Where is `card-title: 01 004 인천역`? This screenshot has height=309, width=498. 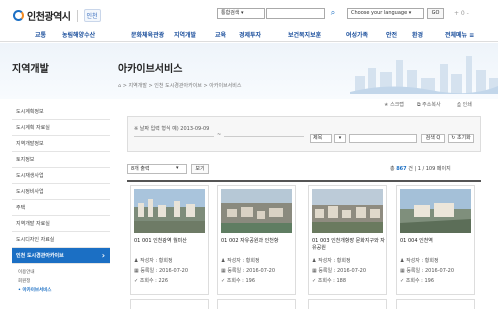 card-title: 01 004 인천역 is located at coordinates (436, 241).